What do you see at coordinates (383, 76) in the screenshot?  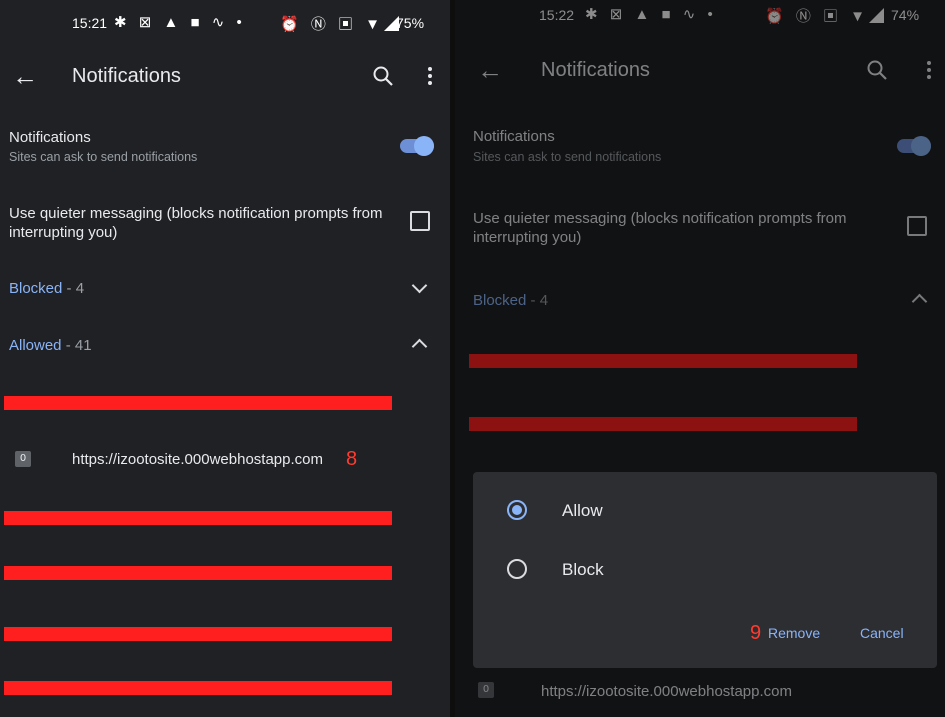 I see `search-icon` at bounding box center [383, 76].